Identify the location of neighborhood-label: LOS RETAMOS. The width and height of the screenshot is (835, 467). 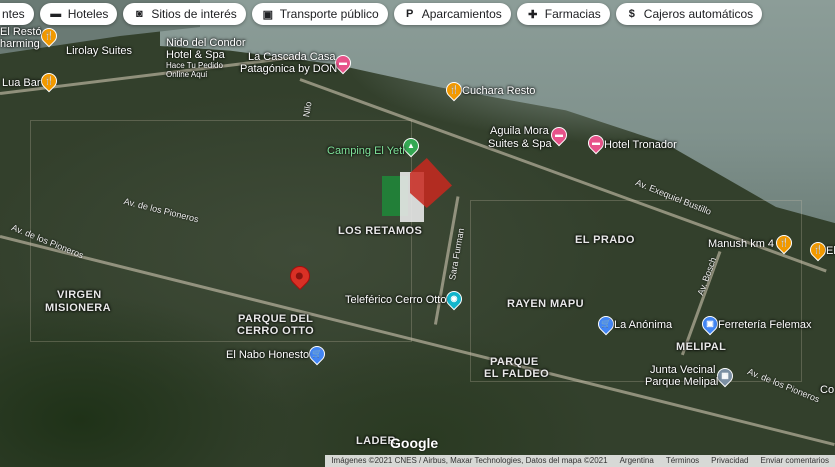
(380, 231).